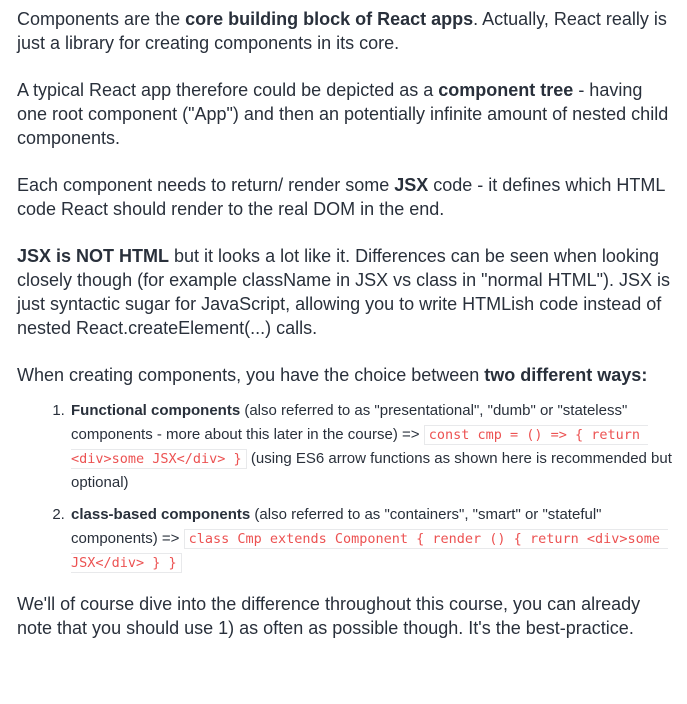  I want to click on paragraph-text: Components are the, so click(101, 19).